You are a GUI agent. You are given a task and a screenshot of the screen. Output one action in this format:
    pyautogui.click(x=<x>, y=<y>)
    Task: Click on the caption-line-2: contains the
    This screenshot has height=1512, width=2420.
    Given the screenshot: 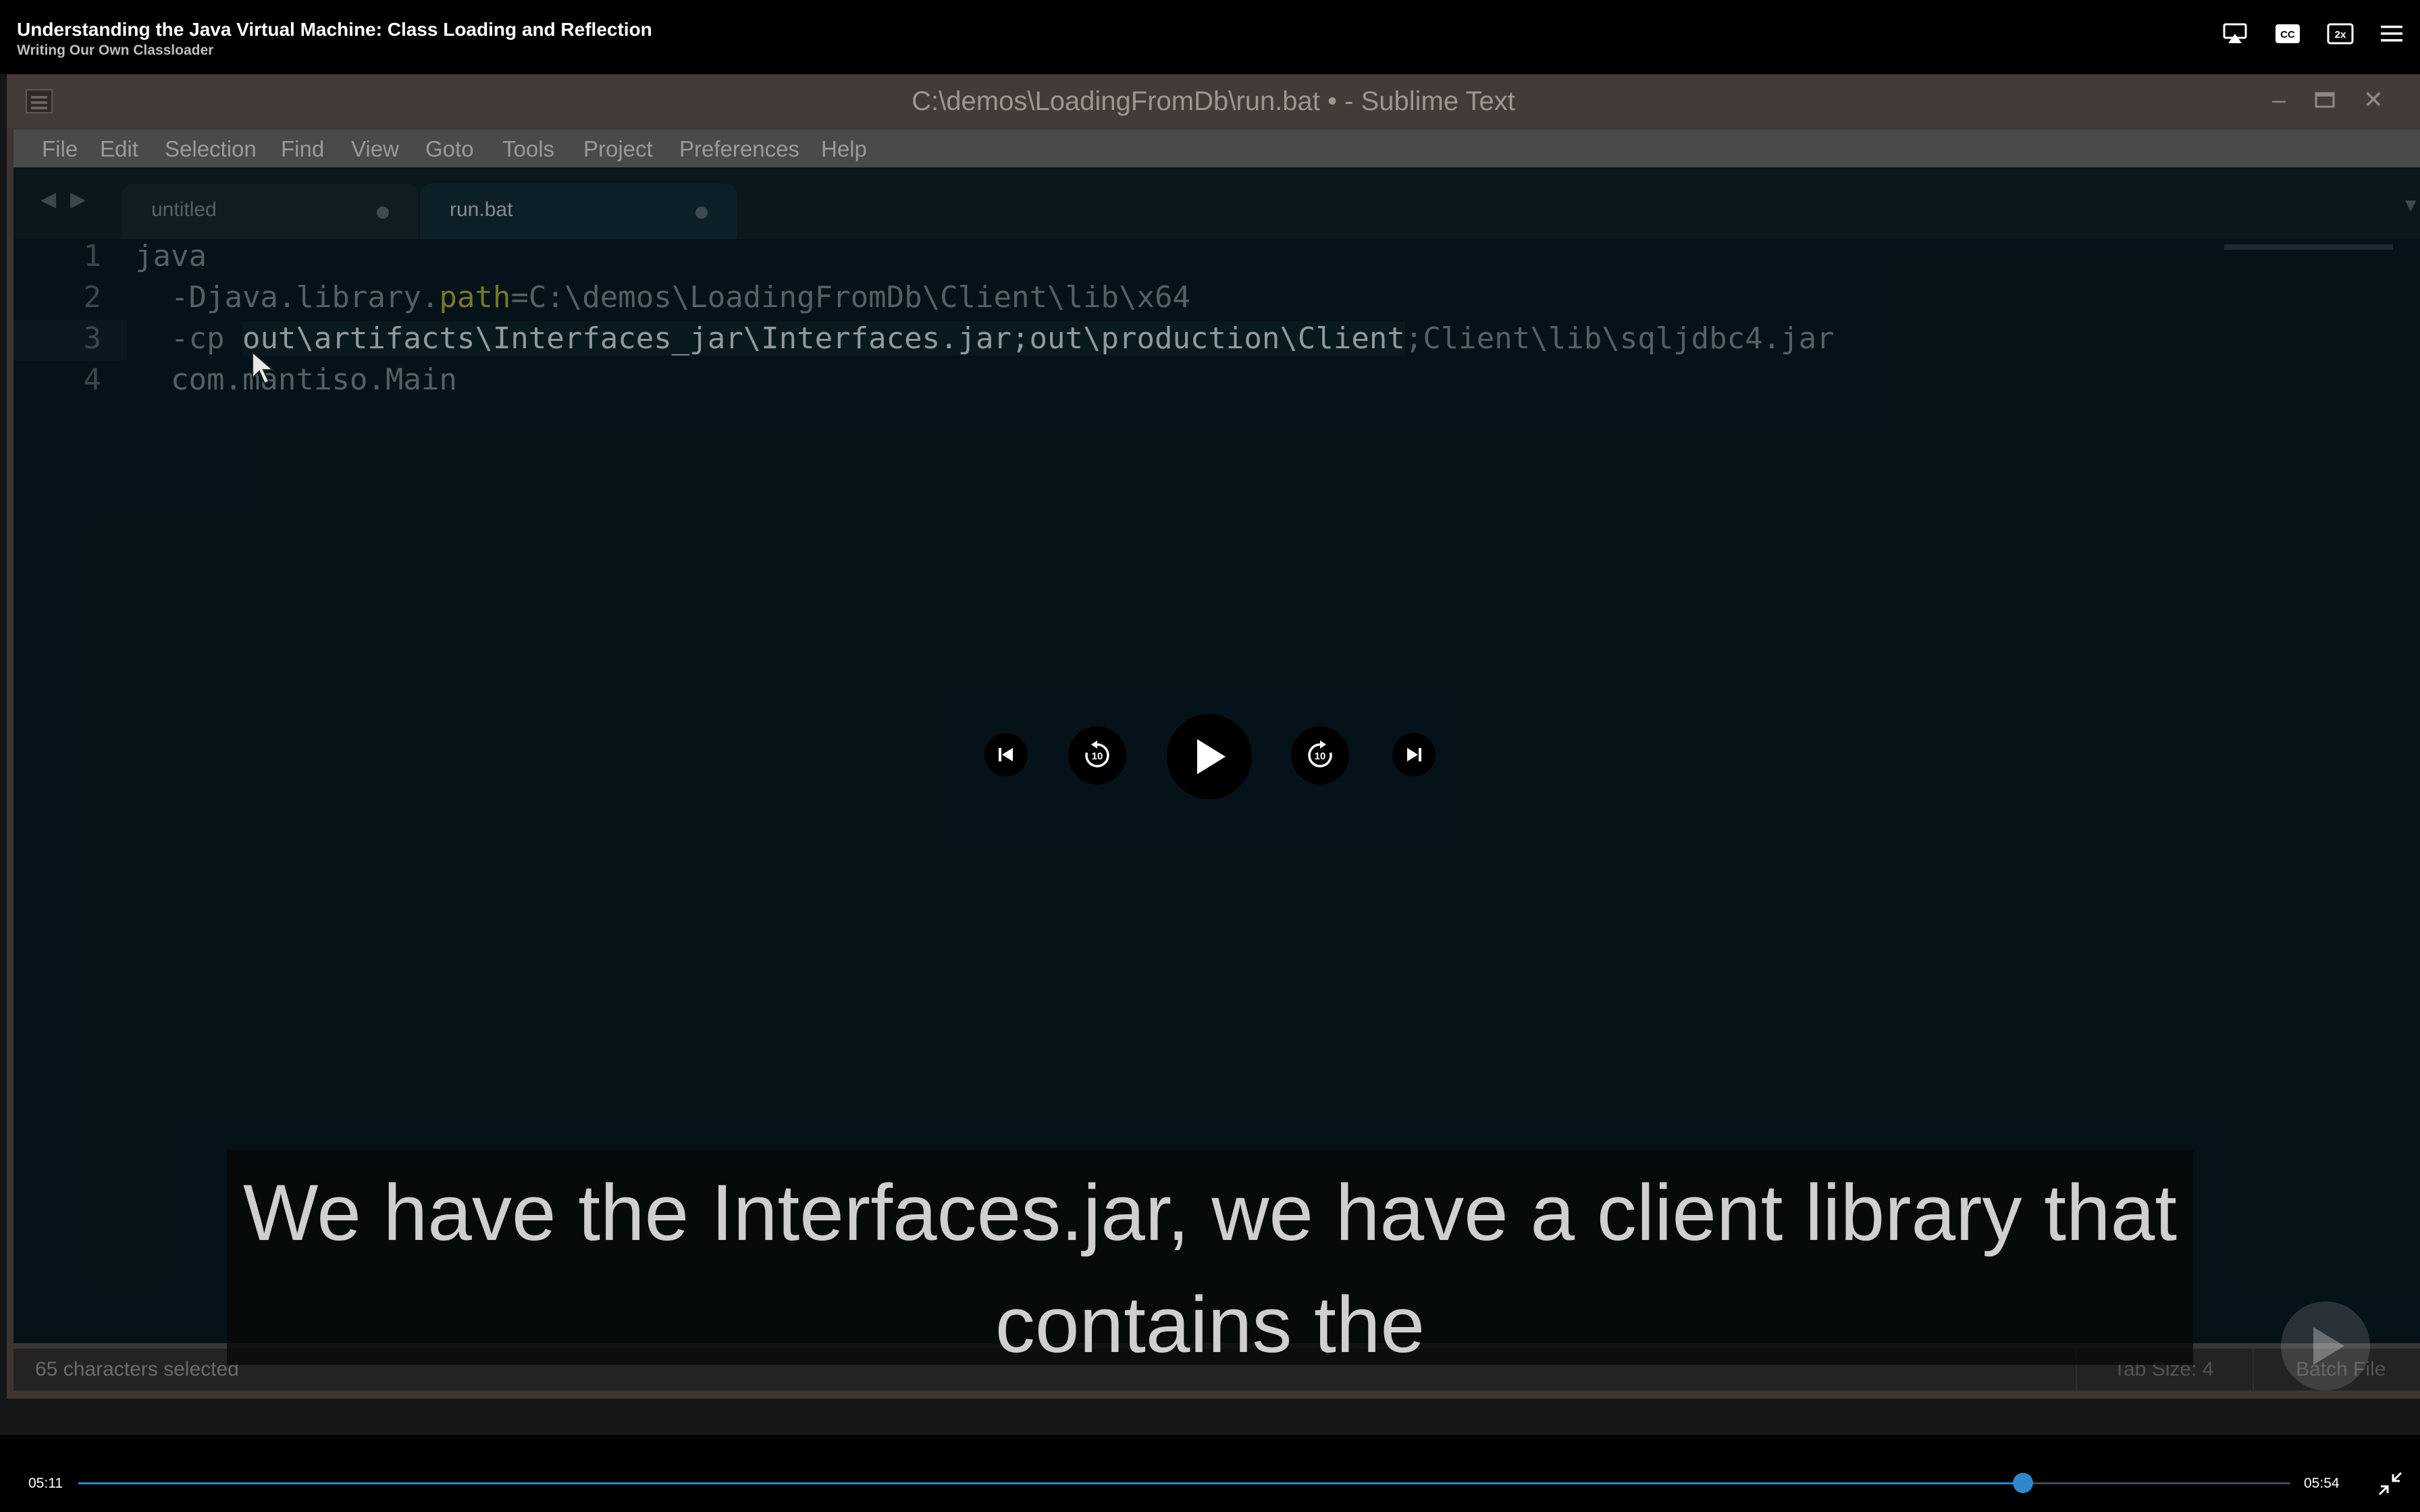 What is the action you would take?
    pyautogui.click(x=1210, y=1325)
    